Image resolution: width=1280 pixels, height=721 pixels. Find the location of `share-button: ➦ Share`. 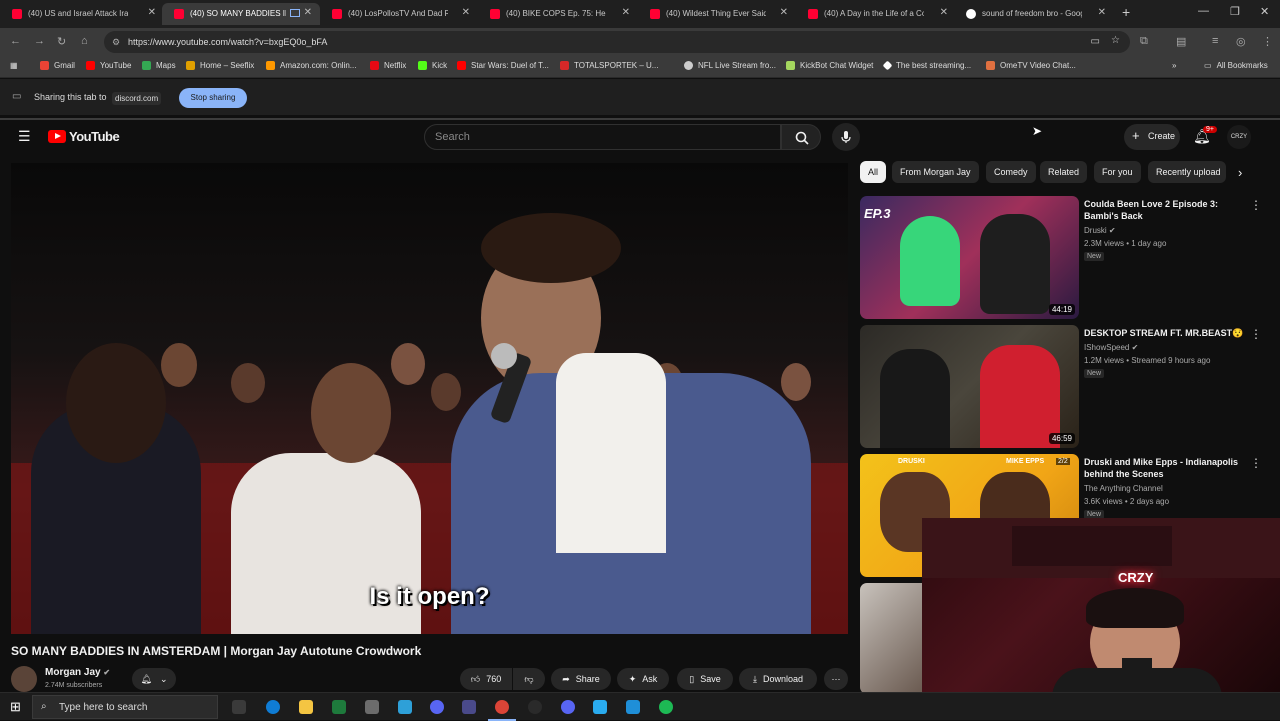

share-button: ➦ Share is located at coordinates (581, 679).